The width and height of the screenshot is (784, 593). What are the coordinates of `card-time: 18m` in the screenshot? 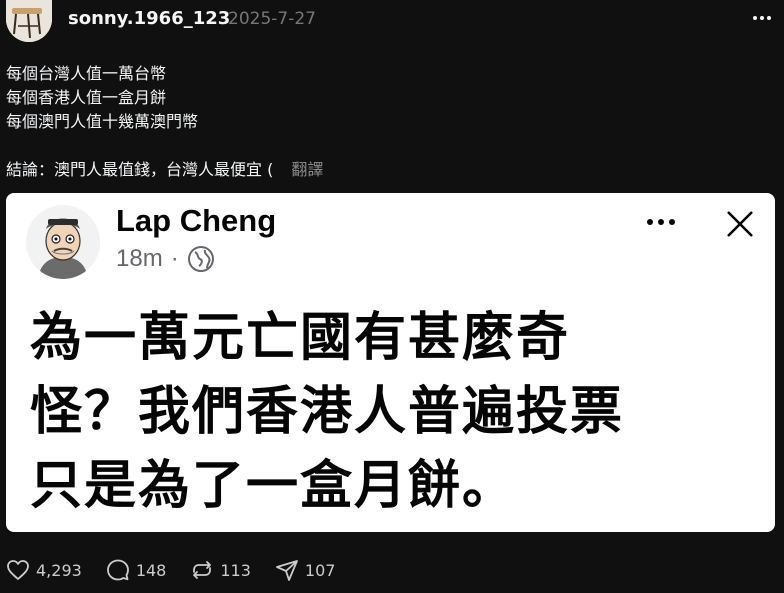 It's located at (139, 258).